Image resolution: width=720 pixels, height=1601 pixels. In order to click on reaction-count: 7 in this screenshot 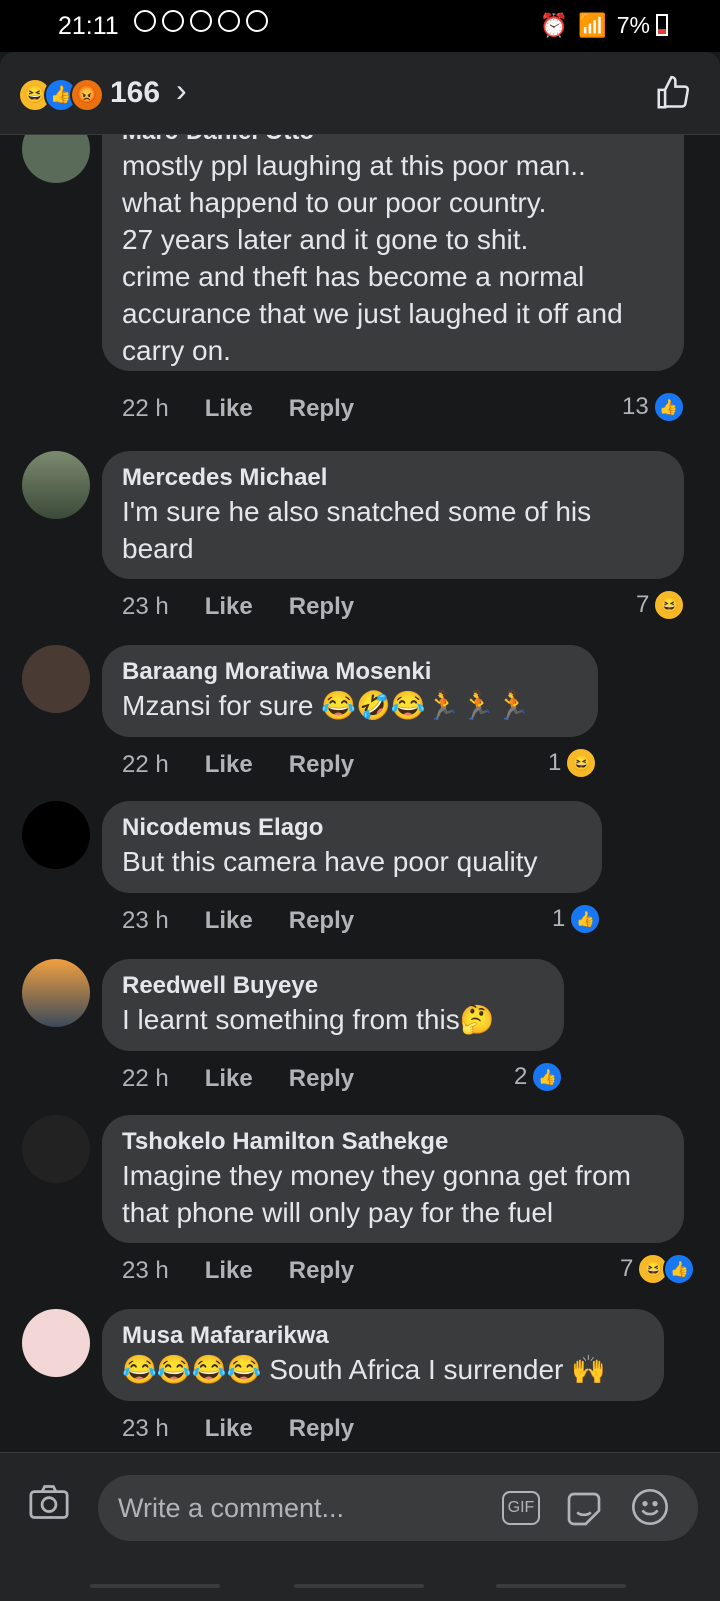, I will do `click(627, 1268)`.